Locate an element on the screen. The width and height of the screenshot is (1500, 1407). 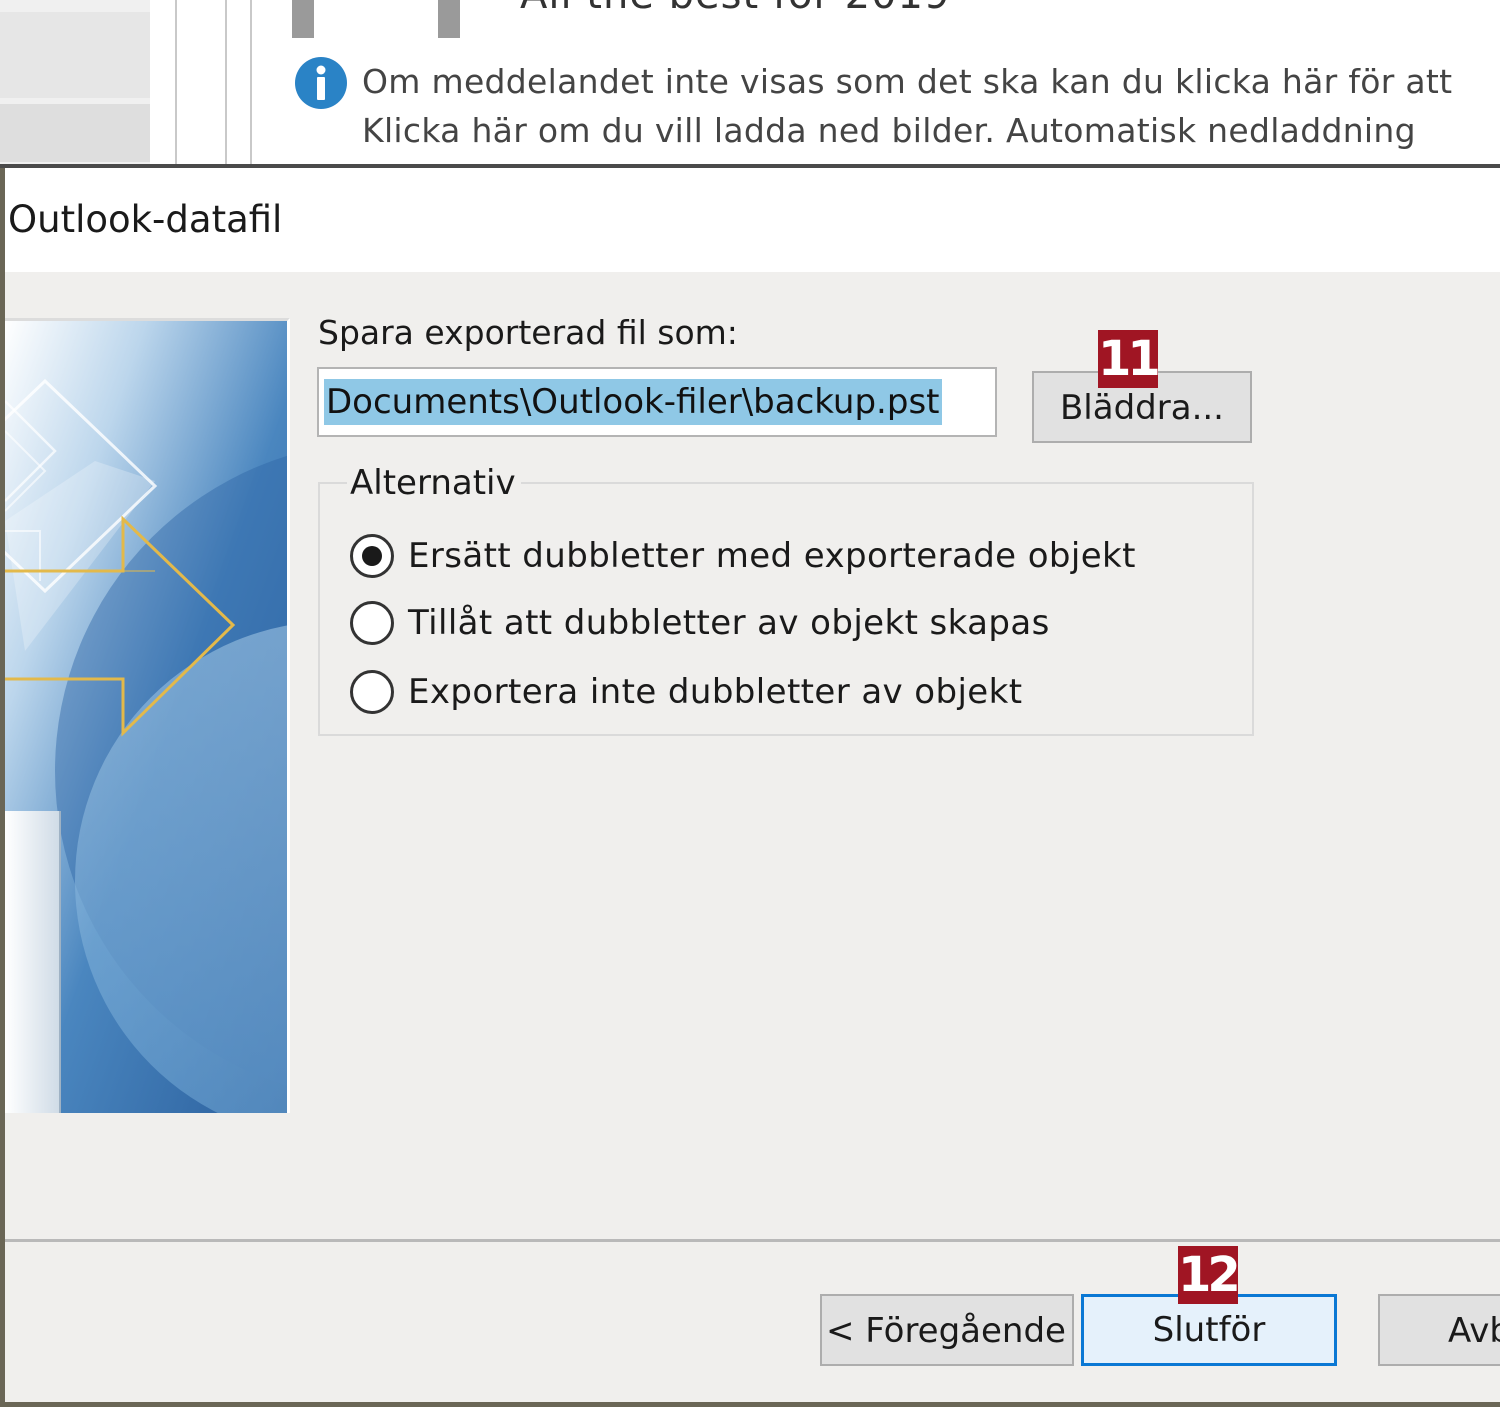
back-button: < Föregående is located at coordinates (947, 1330).